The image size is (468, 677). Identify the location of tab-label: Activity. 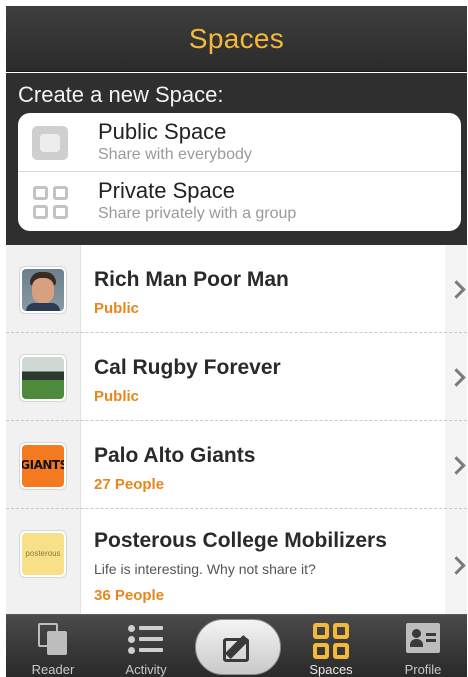
(146, 669).